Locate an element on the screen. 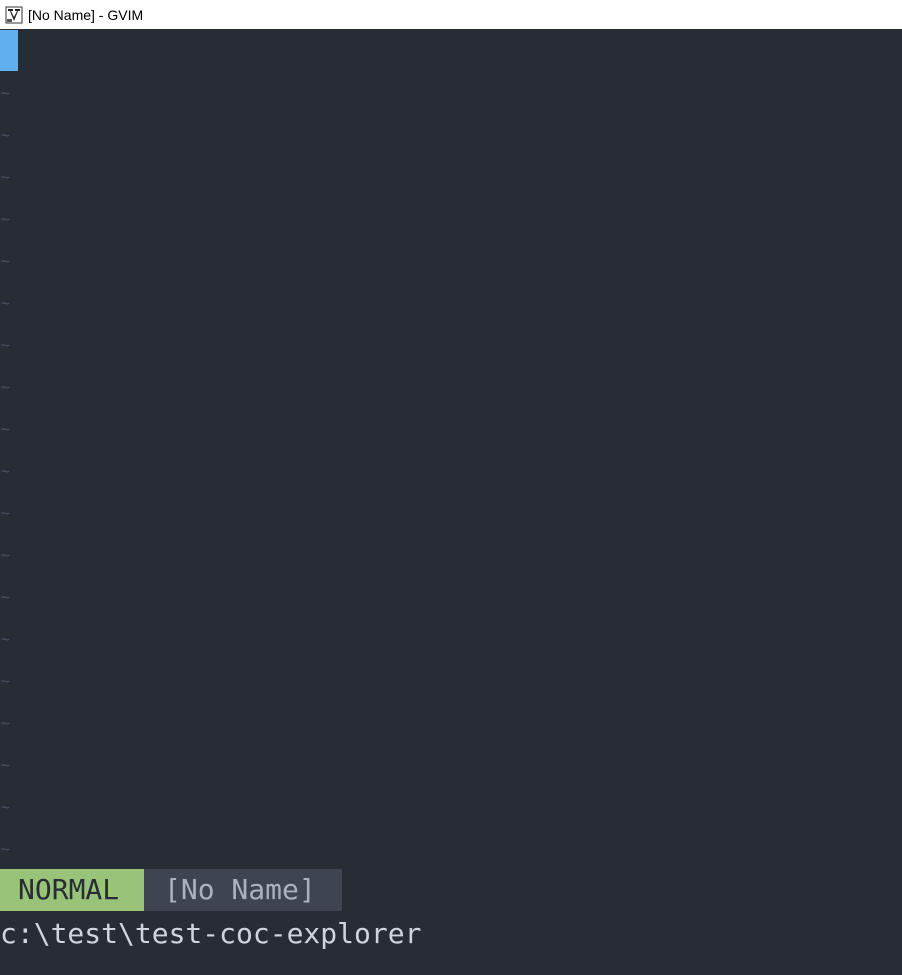 The image size is (902, 975). command-line: c:\test\test-coc-explorer is located at coordinates (451, 934).